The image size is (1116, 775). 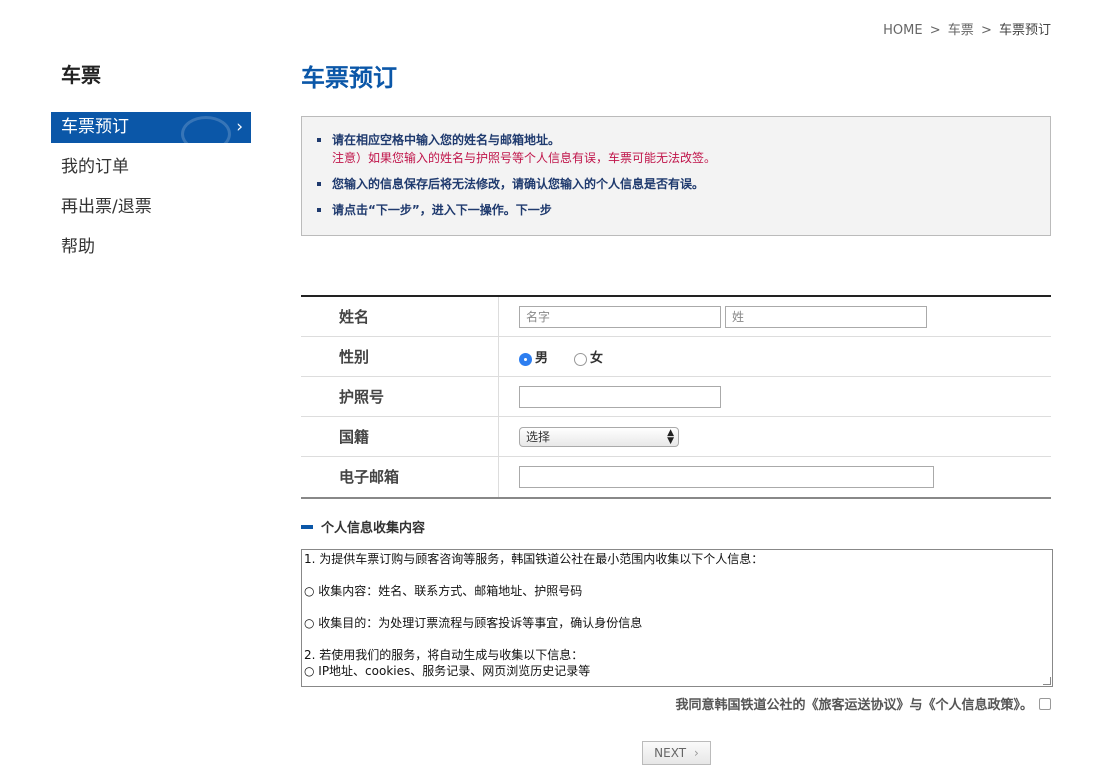 I want to click on gender-female-radio: 女, so click(x=588, y=356).